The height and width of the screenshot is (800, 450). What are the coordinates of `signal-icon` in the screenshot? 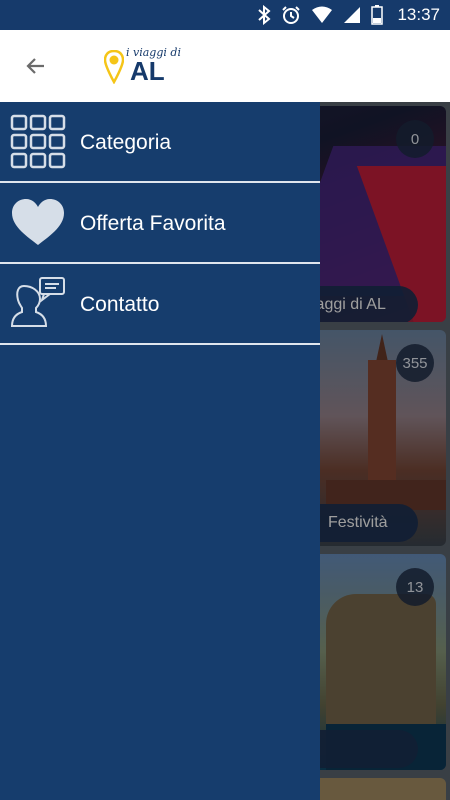 It's located at (352, 15).